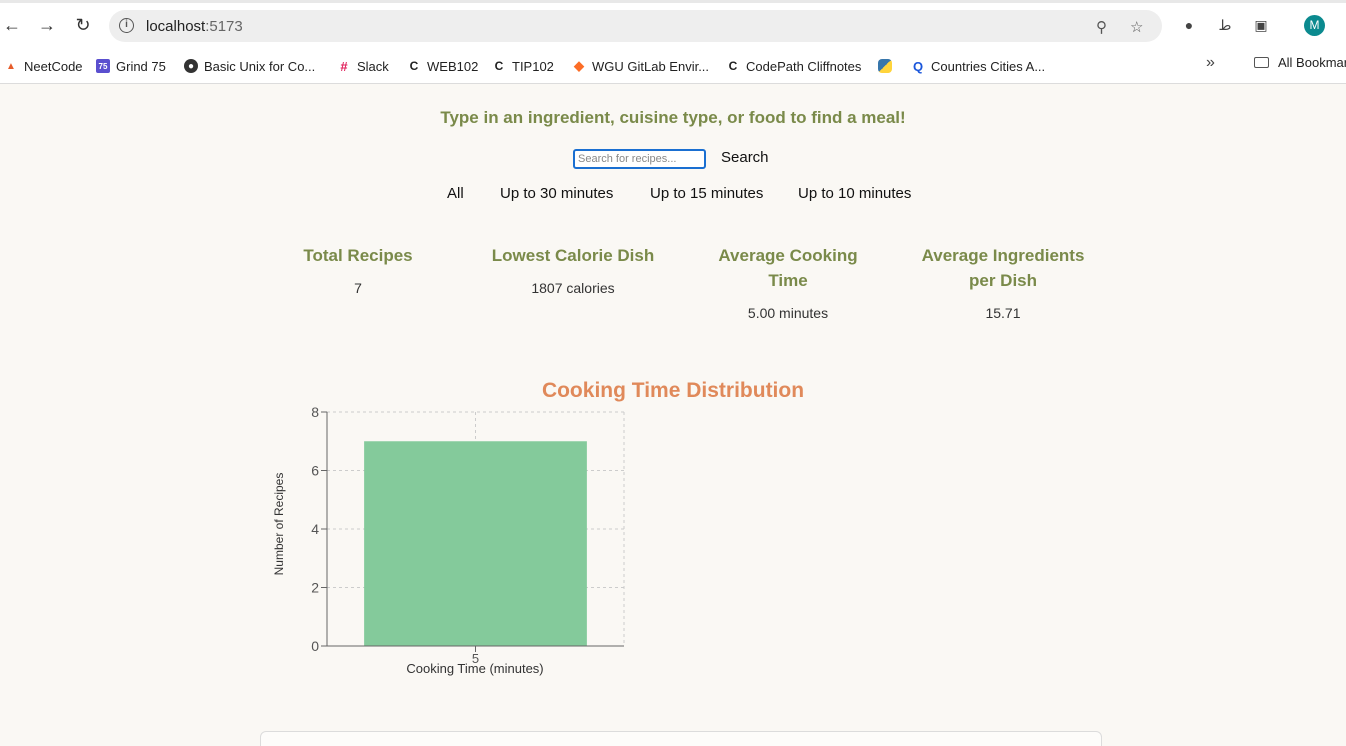 The image size is (1346, 746). What do you see at coordinates (103, 66) in the screenshot?
I see `grind75-icon: 75` at bounding box center [103, 66].